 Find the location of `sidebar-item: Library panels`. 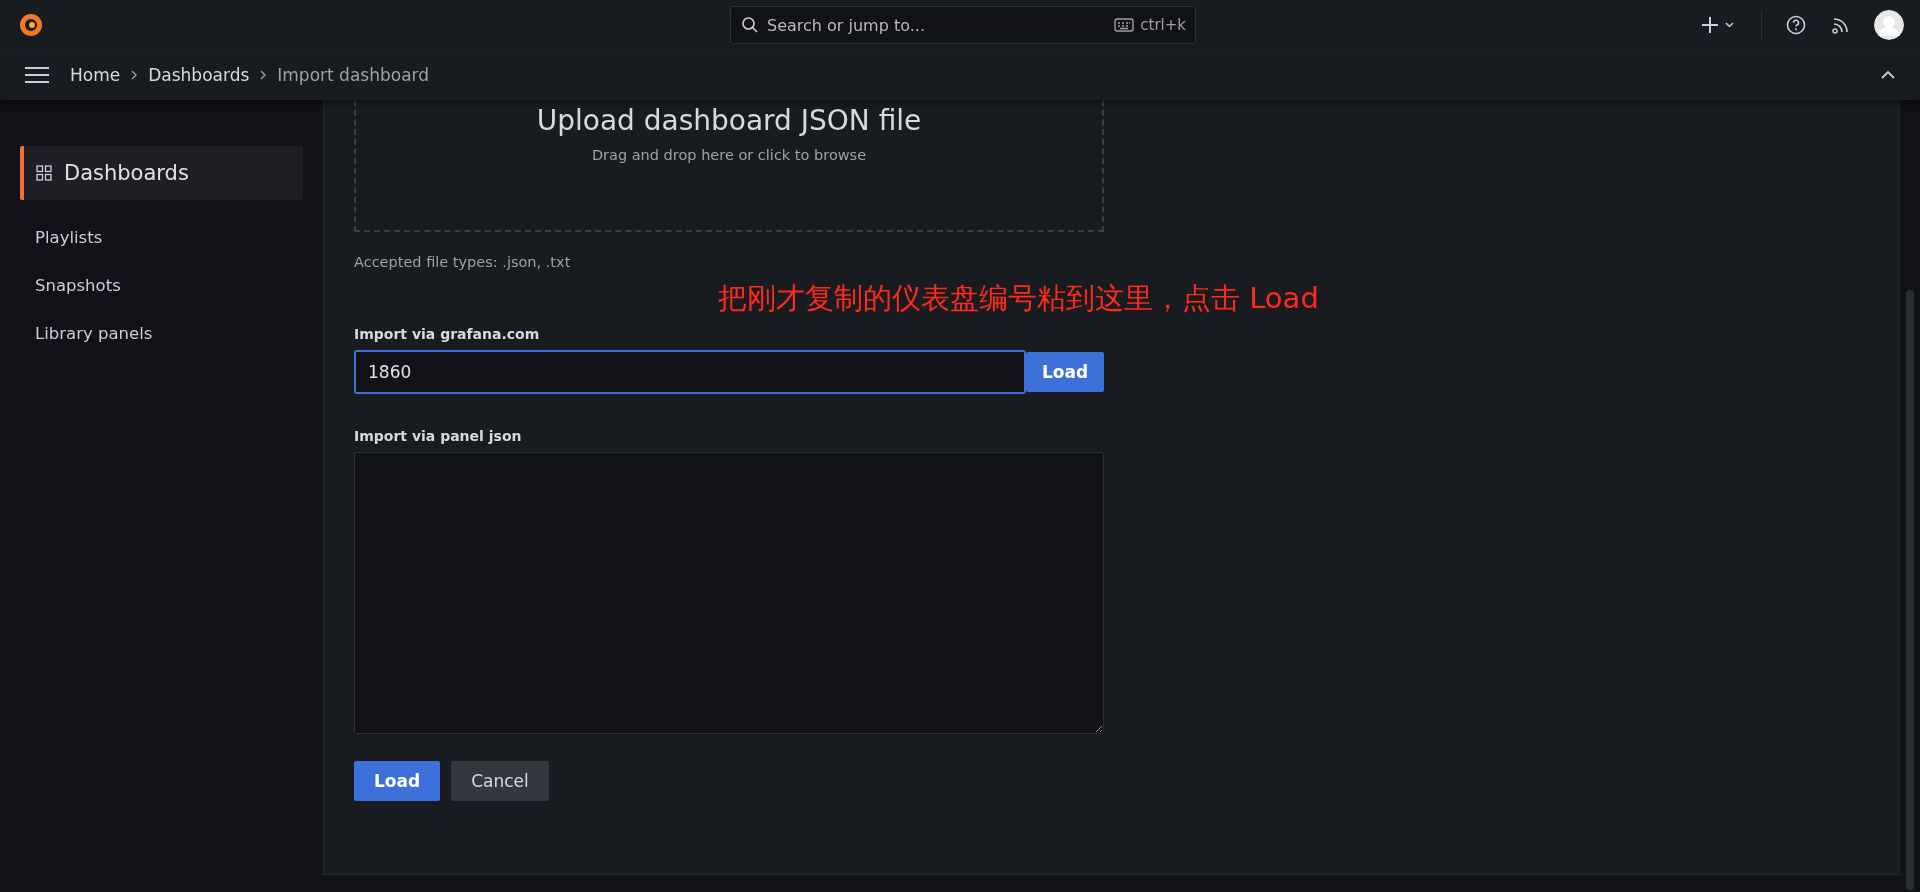

sidebar-item: Library panels is located at coordinates (160, 334).